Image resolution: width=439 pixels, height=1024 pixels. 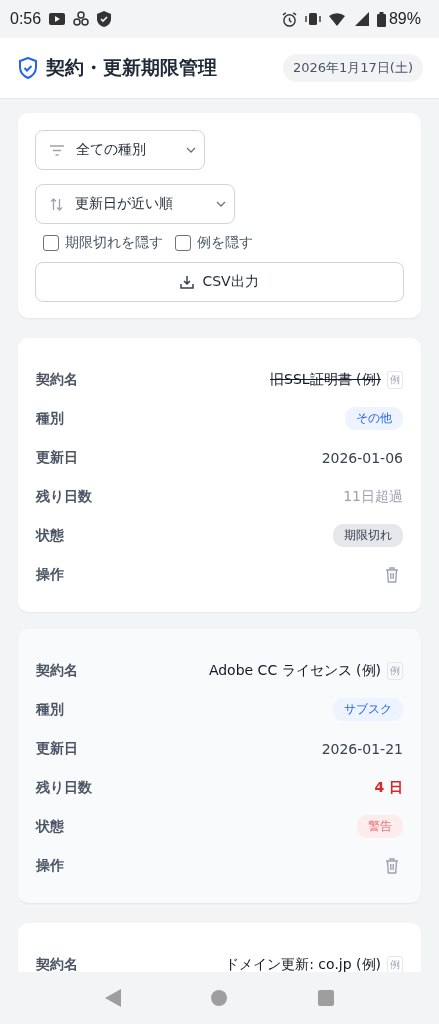 What do you see at coordinates (219, 282) in the screenshot?
I see `csv-export-button: CSV出力` at bounding box center [219, 282].